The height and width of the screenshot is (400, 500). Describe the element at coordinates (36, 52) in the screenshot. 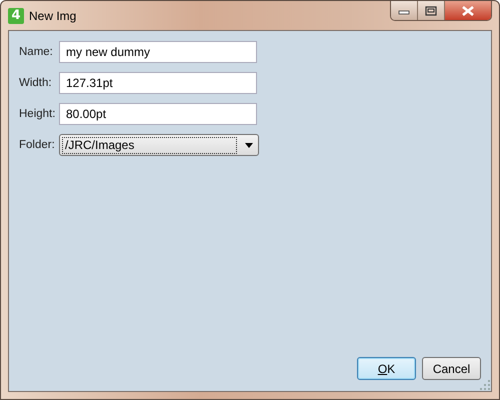

I see `field-label: Name:` at that location.